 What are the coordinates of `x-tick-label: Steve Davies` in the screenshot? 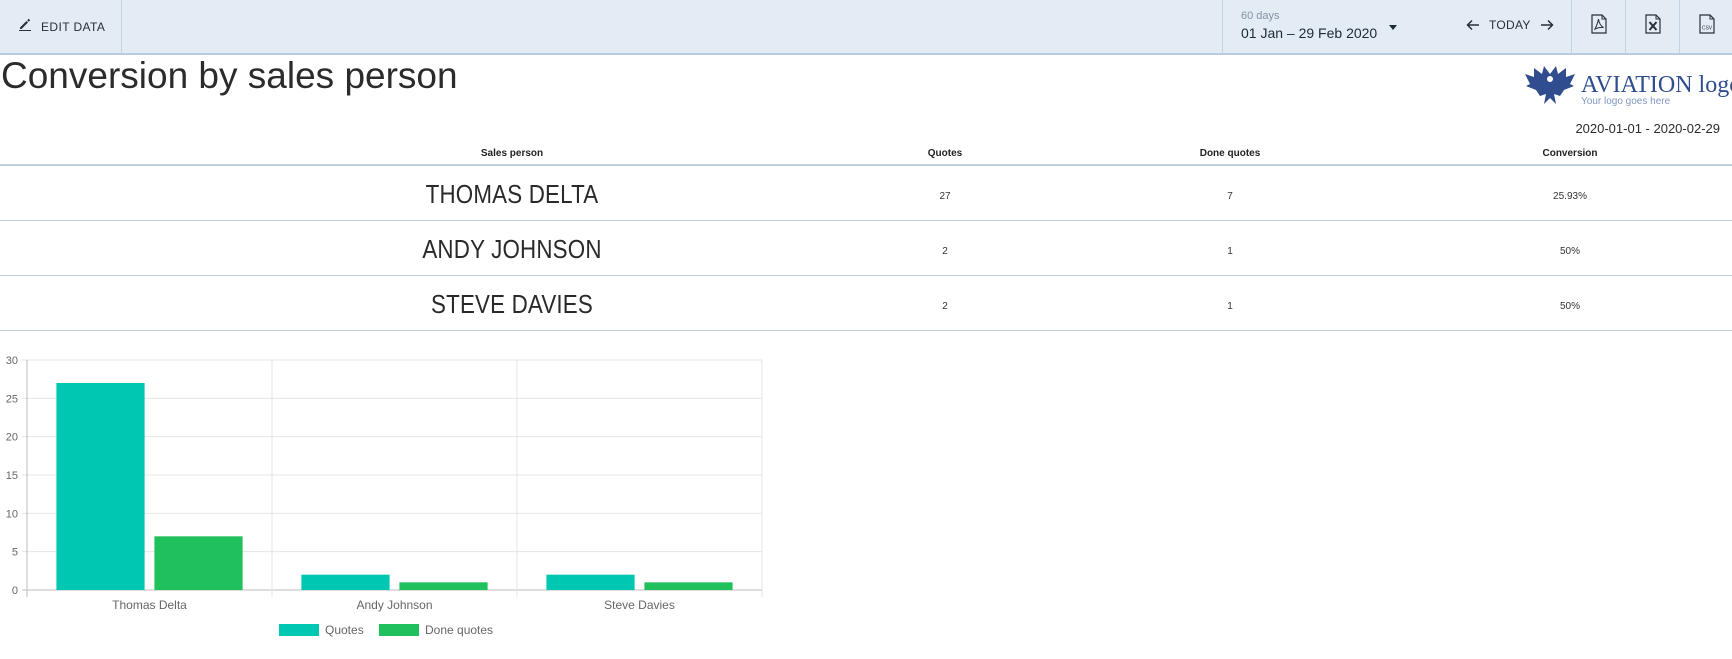 It's located at (639, 605).